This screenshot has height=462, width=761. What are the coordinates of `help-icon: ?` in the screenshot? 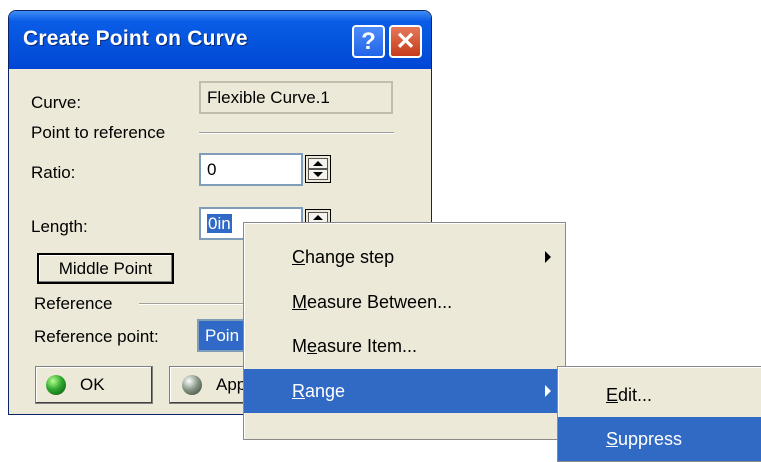 It's located at (368, 41).